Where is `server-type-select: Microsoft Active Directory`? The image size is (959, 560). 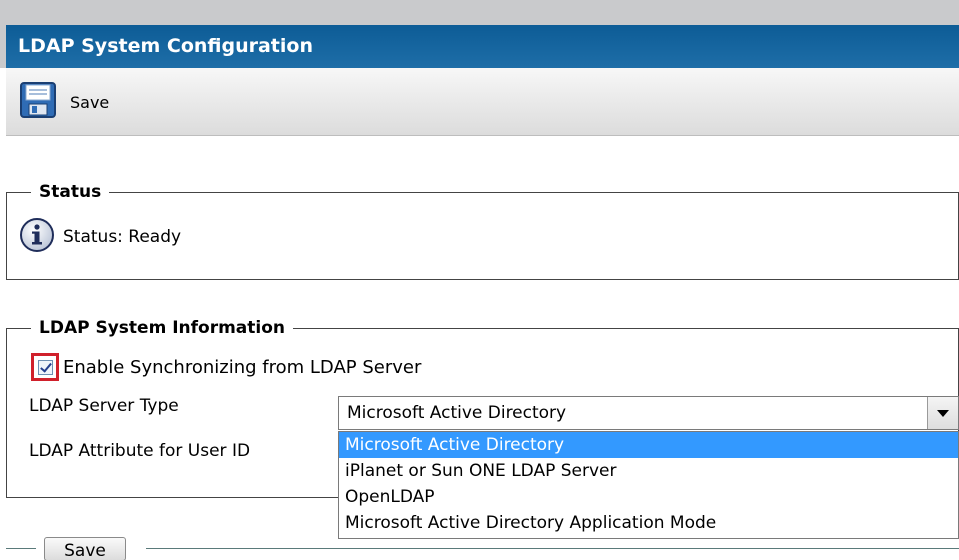
server-type-select: Microsoft Active Directory is located at coordinates (648, 413).